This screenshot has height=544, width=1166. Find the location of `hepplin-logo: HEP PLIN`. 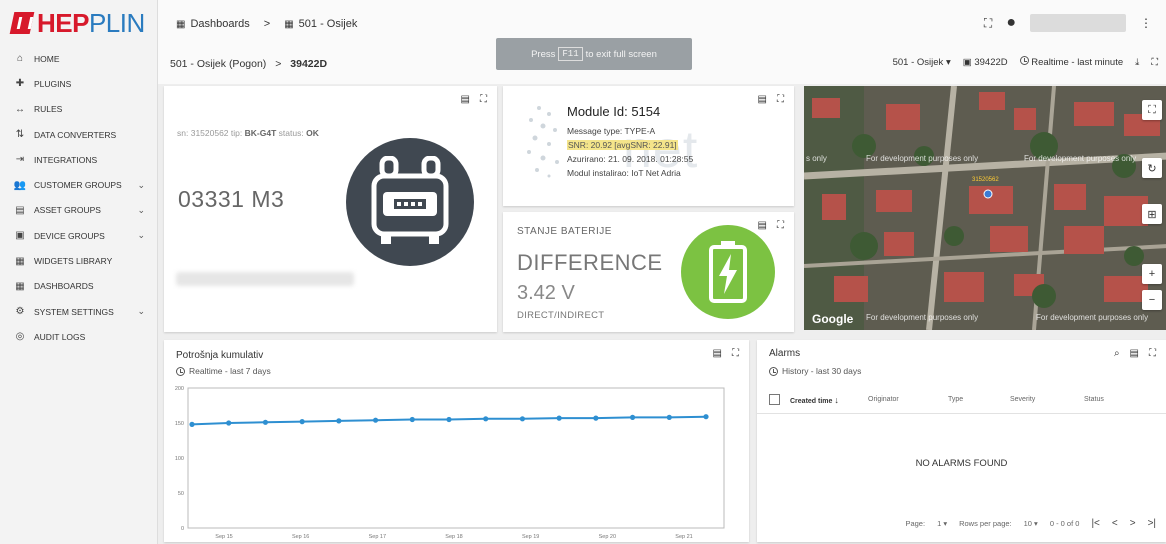

hepplin-logo: HEP PLIN is located at coordinates (78, 23).